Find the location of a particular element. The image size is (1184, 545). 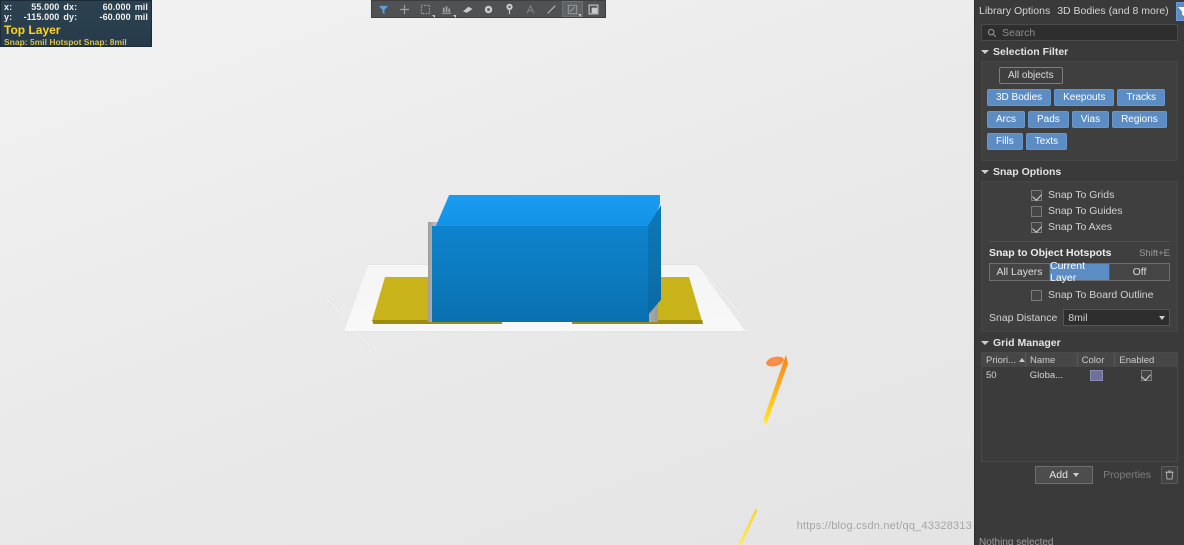

cell-enabled is located at coordinates (1146, 375).